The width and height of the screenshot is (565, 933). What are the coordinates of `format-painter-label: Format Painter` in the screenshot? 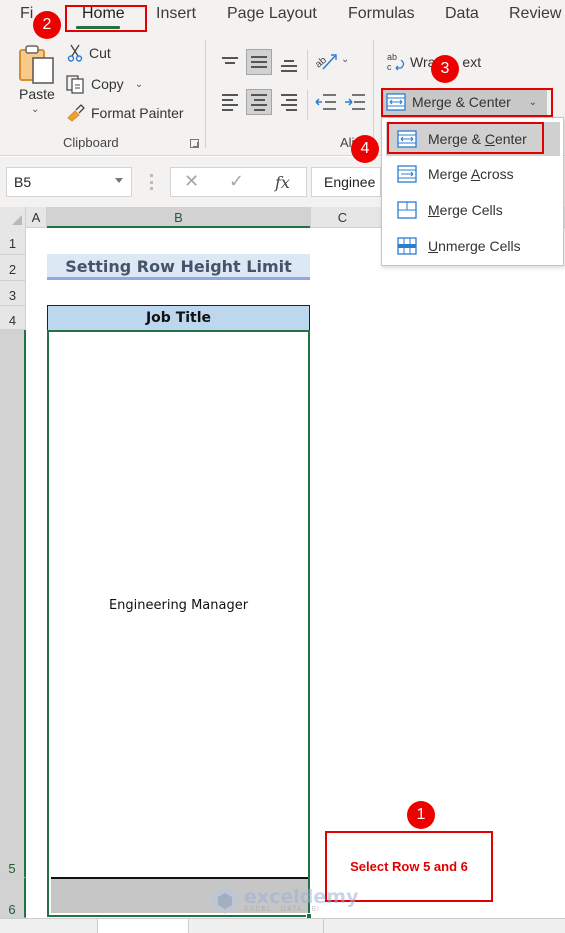 It's located at (137, 113).